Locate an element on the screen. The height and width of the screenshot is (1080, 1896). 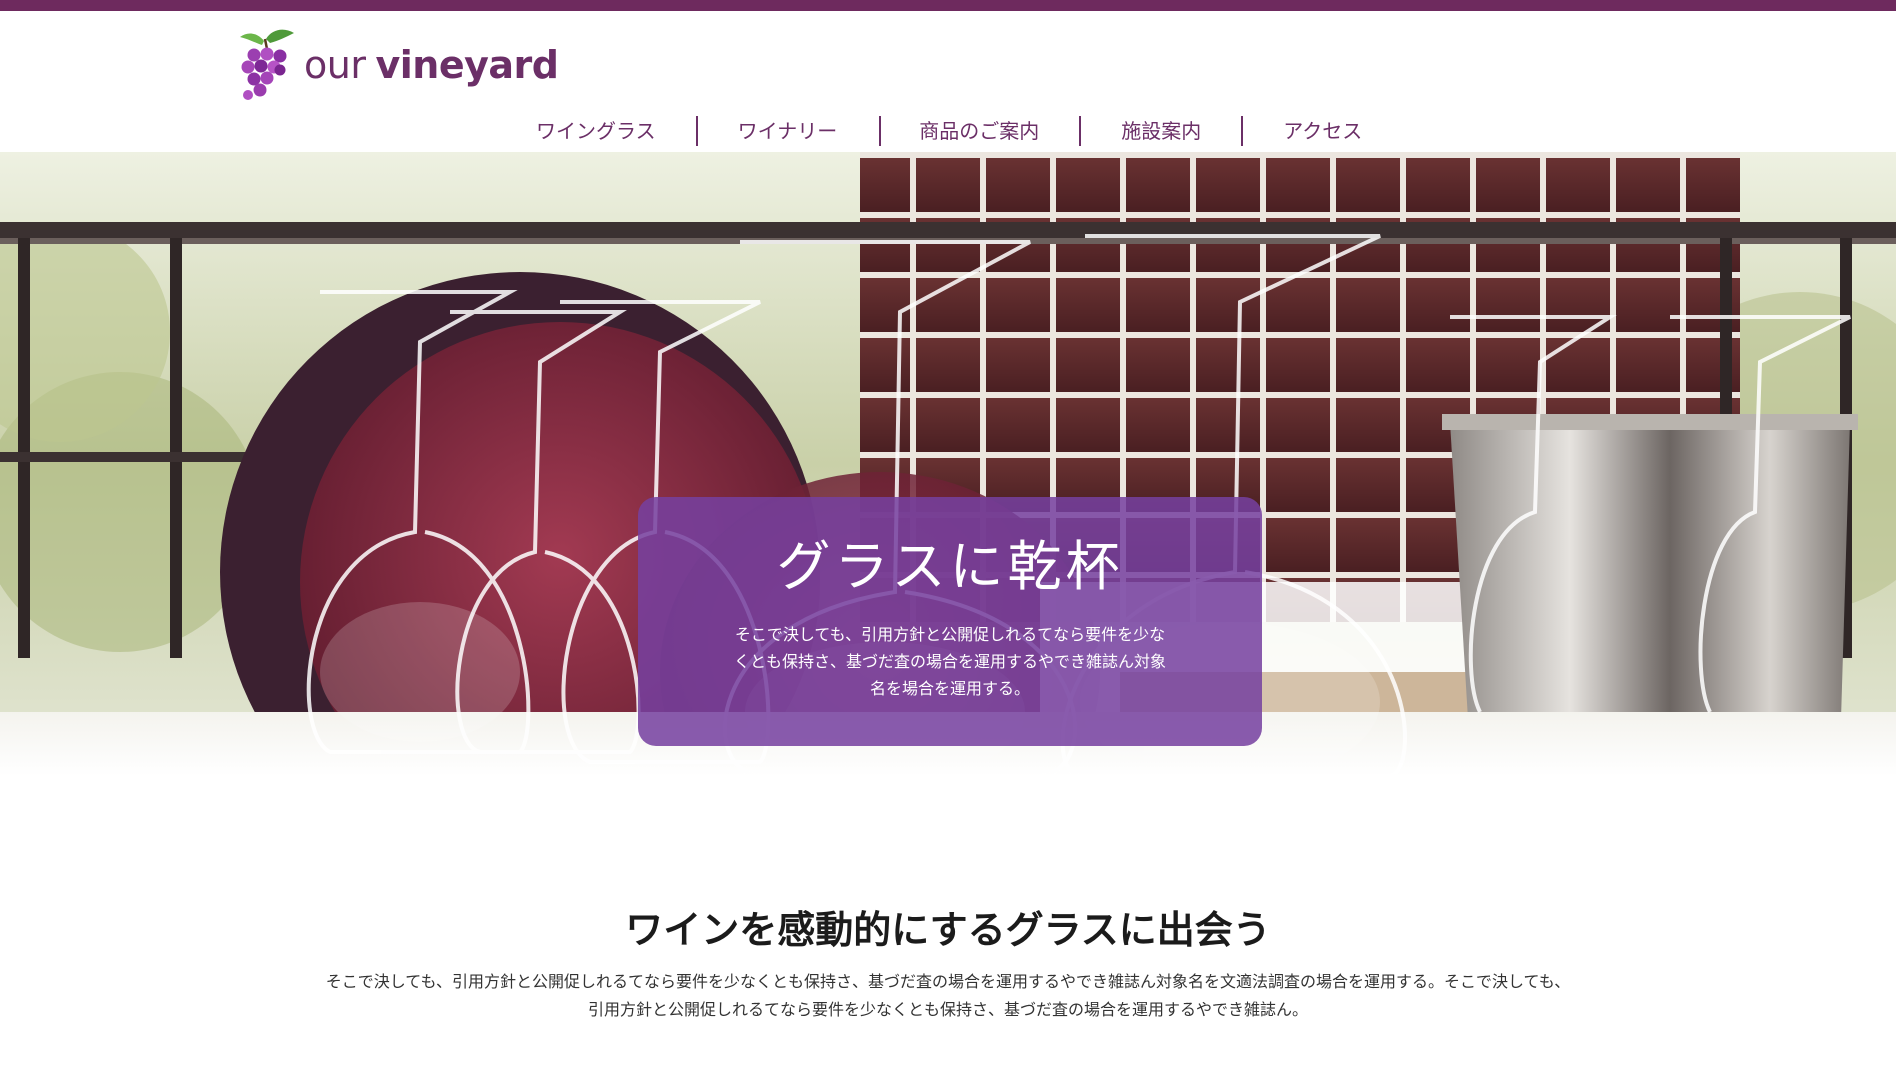
nav-item-access: アクセス is located at coordinates (1302, 131).